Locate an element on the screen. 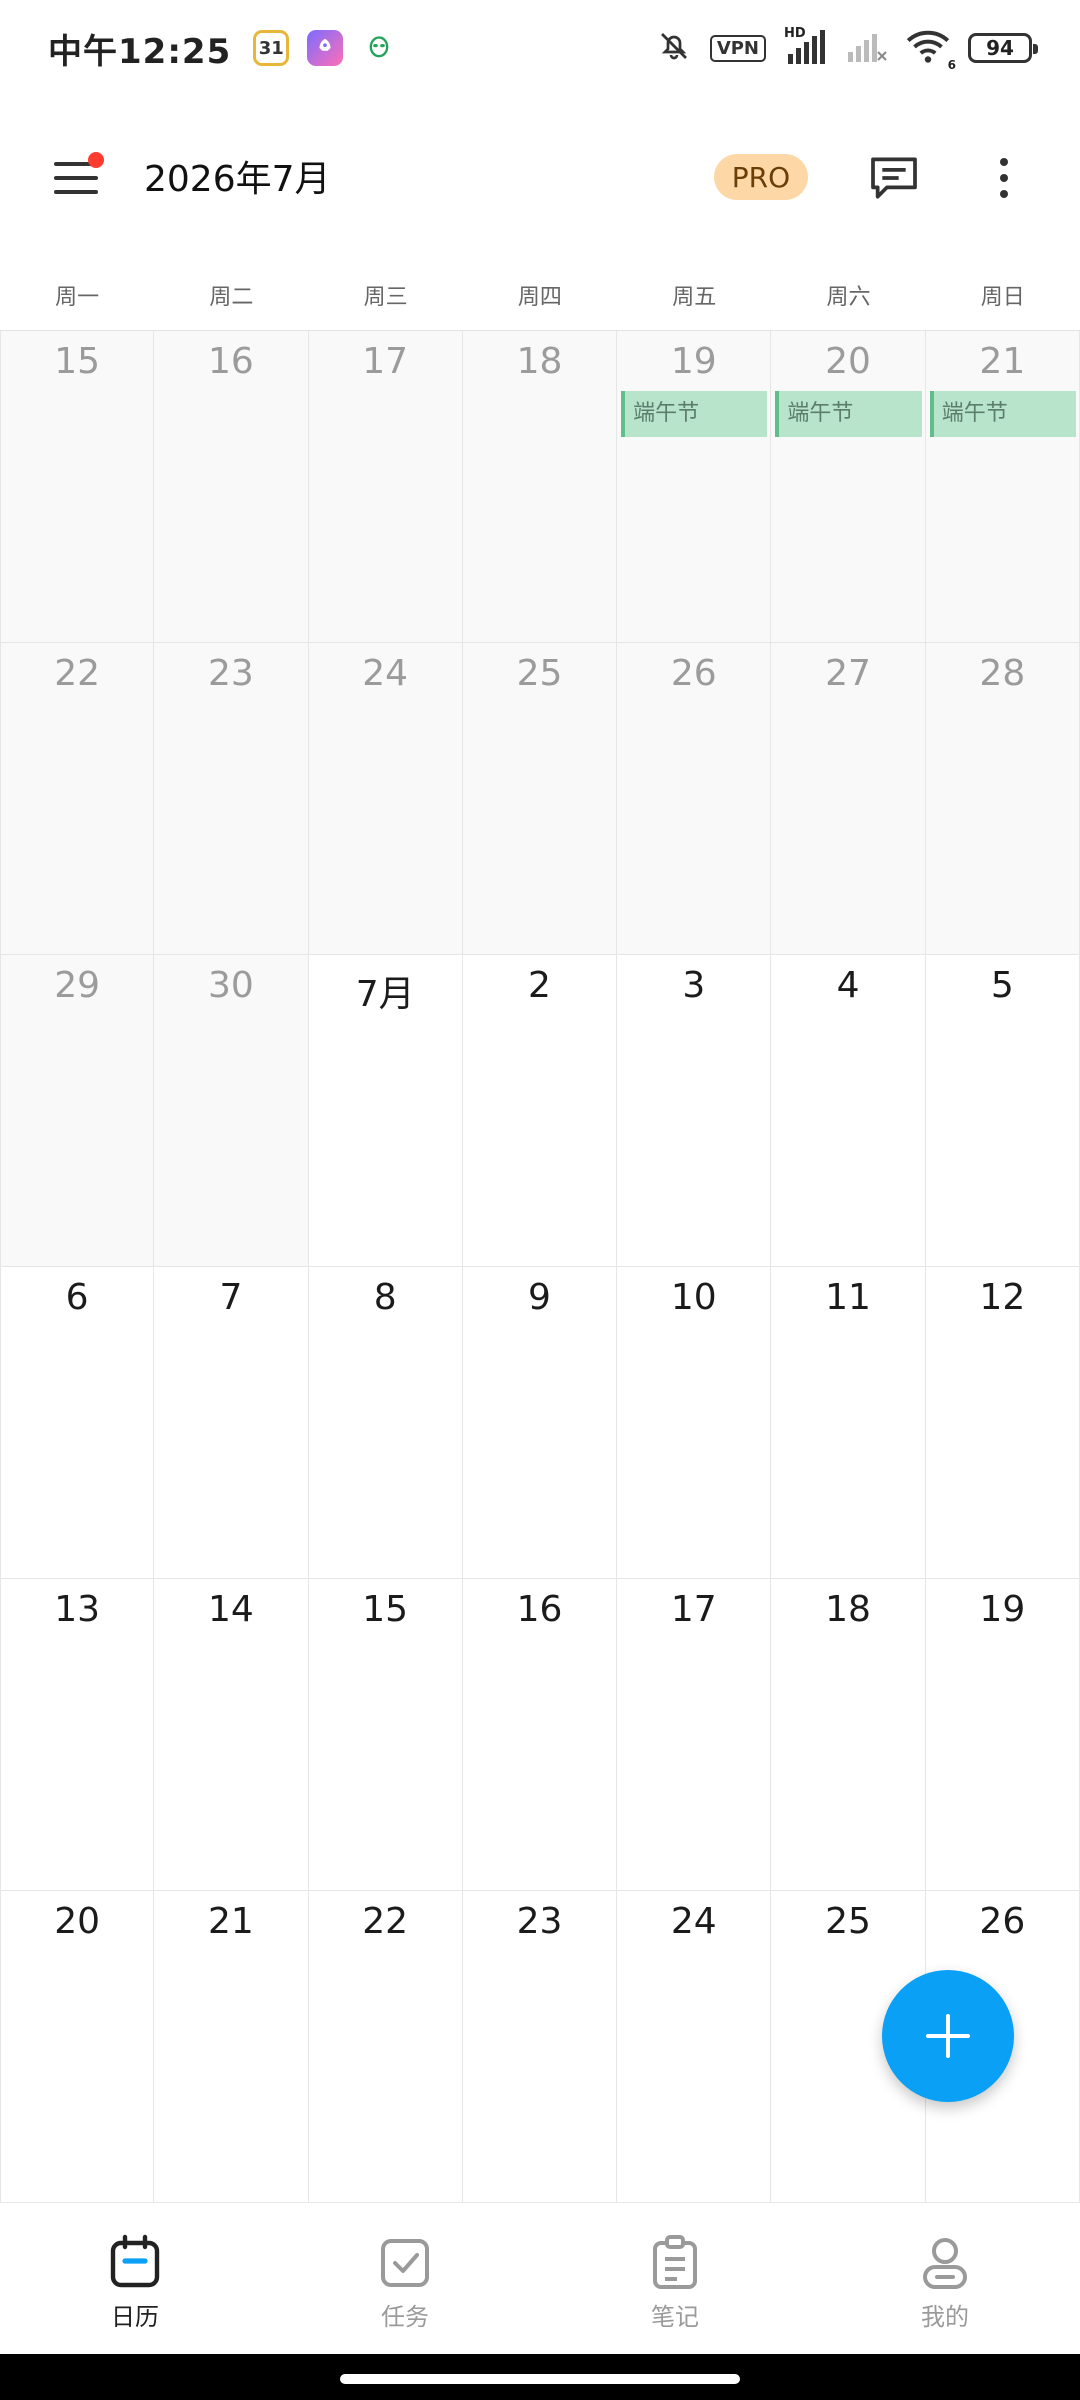 The image size is (1080, 2400). day-number: 14 is located at coordinates (231, 1609).